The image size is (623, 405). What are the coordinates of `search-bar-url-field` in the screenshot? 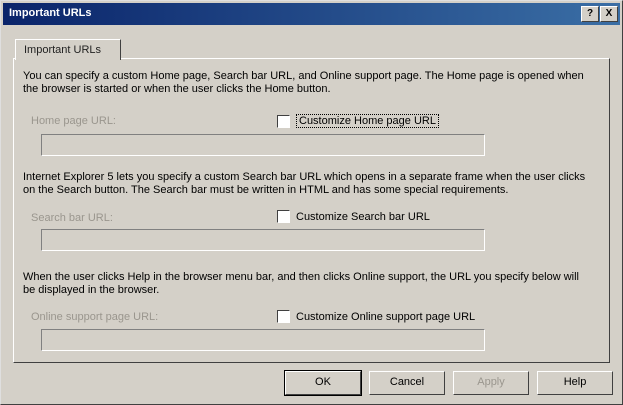 It's located at (263, 240).